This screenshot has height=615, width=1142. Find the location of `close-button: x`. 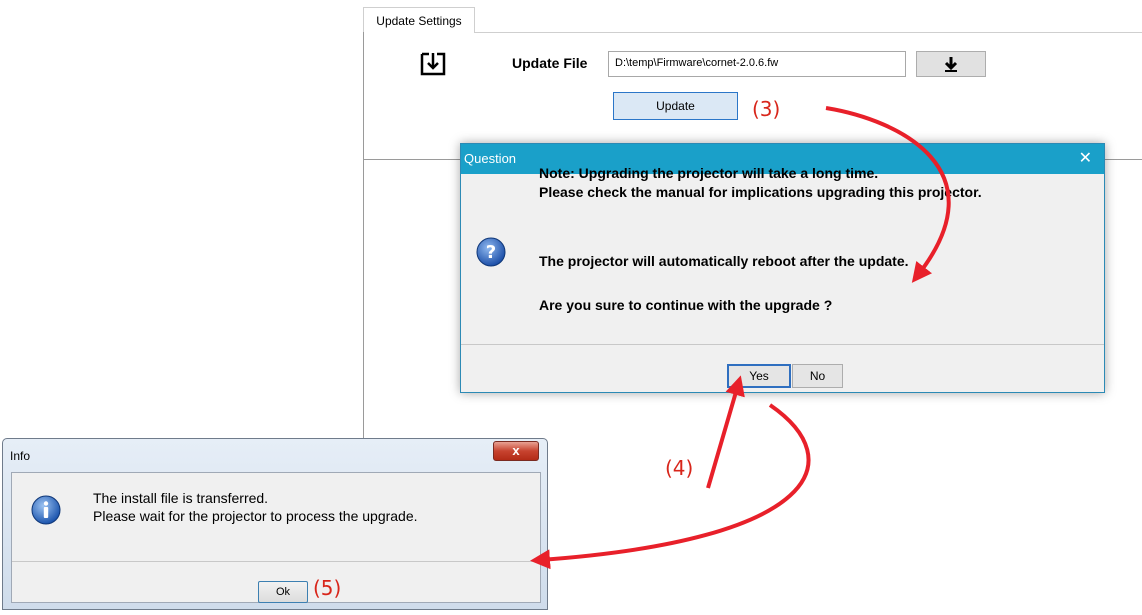

close-button: x is located at coordinates (516, 451).